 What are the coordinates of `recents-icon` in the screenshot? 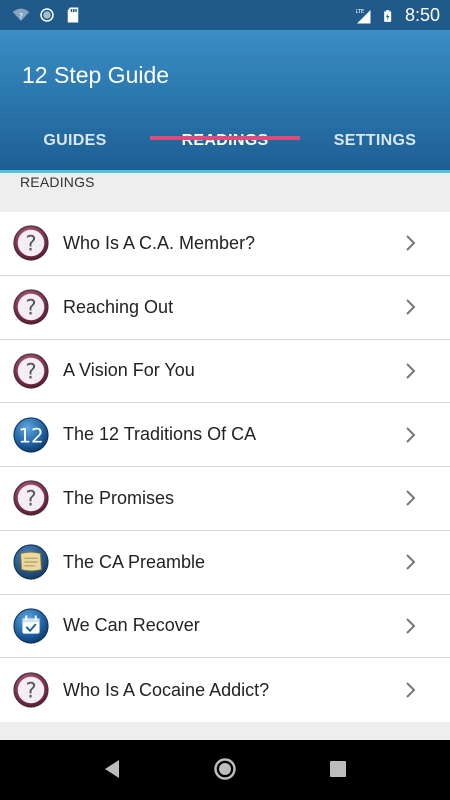 It's located at (338, 769).